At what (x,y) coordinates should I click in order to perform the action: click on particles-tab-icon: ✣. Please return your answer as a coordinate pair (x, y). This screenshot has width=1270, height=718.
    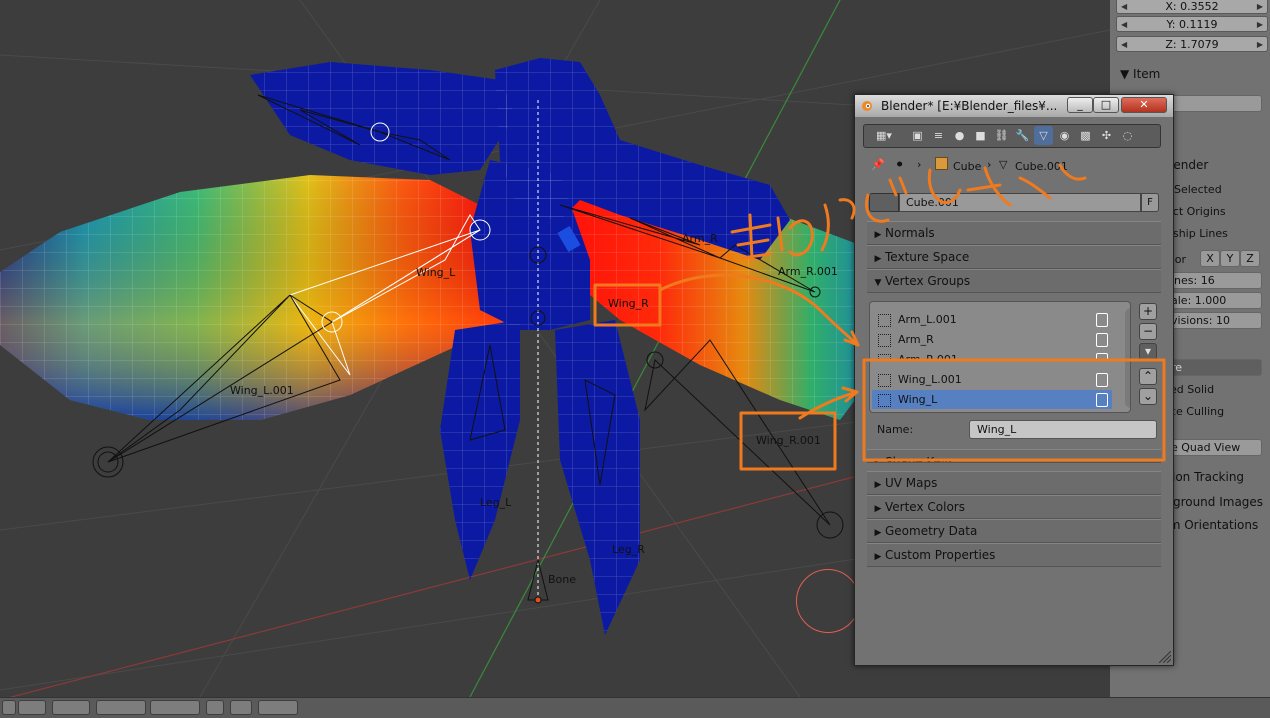
    Looking at the image, I should click on (1106, 135).